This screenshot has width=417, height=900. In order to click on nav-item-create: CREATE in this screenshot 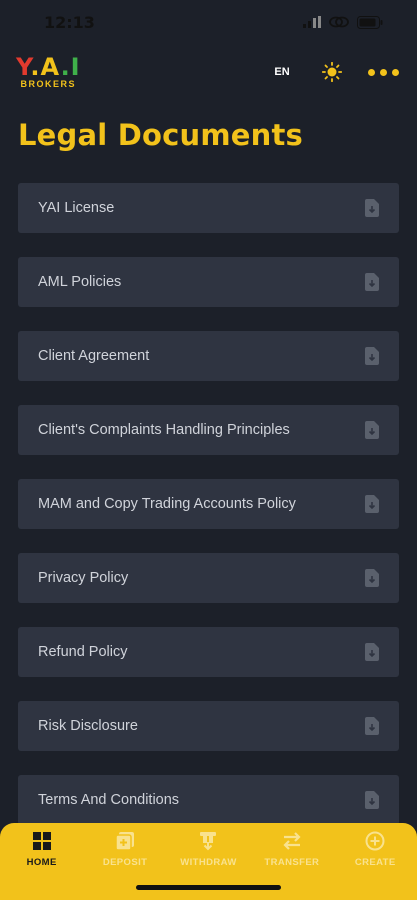, I will do `click(375, 865)`.